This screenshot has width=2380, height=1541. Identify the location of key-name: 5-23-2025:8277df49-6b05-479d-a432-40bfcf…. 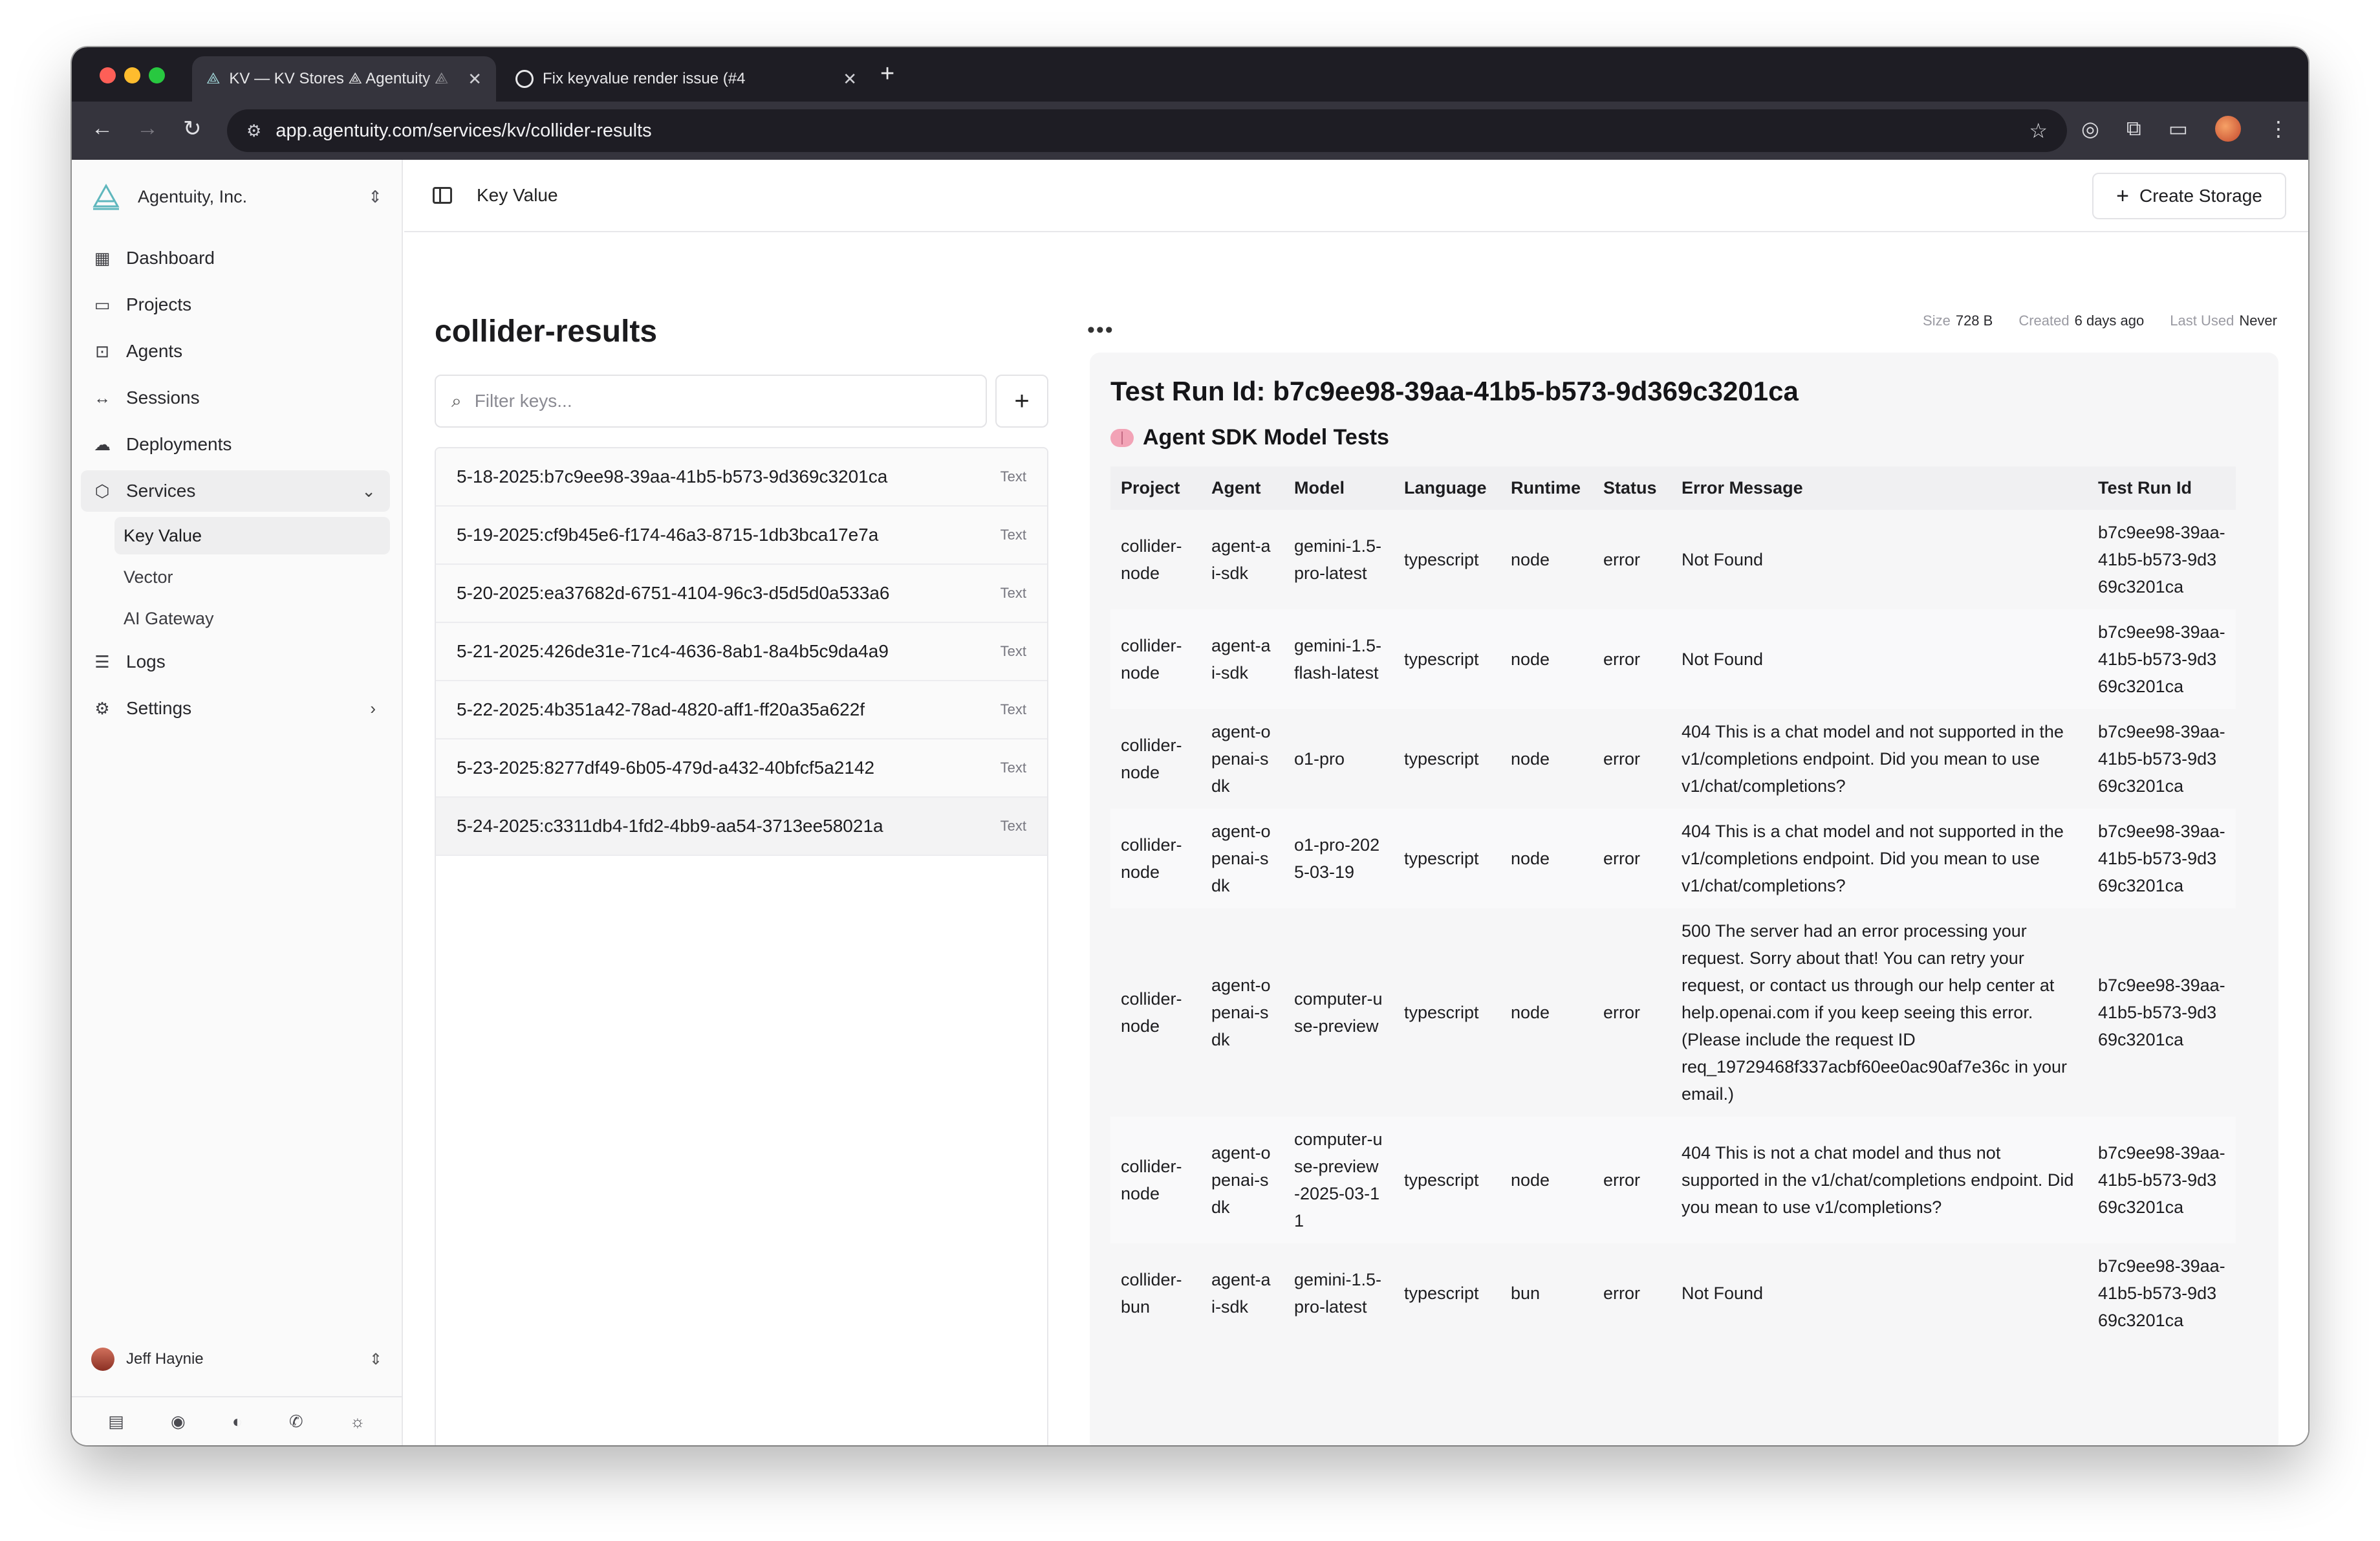
(666, 768).